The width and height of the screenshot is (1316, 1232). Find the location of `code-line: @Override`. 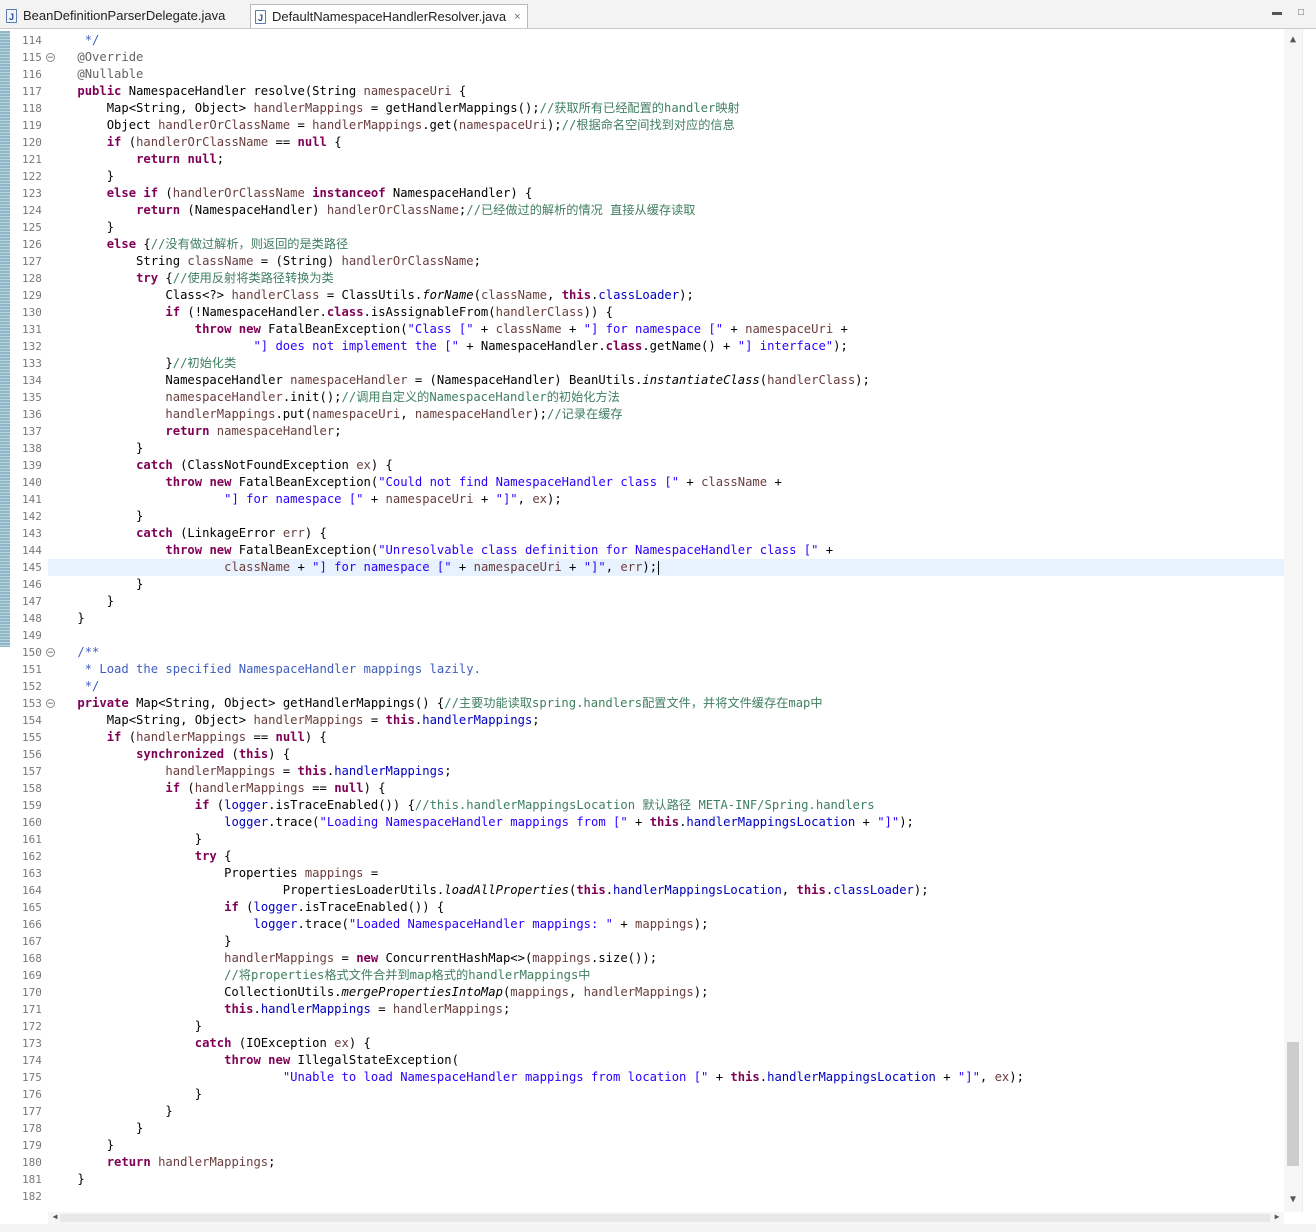

code-line: @Override is located at coordinates (666, 57).